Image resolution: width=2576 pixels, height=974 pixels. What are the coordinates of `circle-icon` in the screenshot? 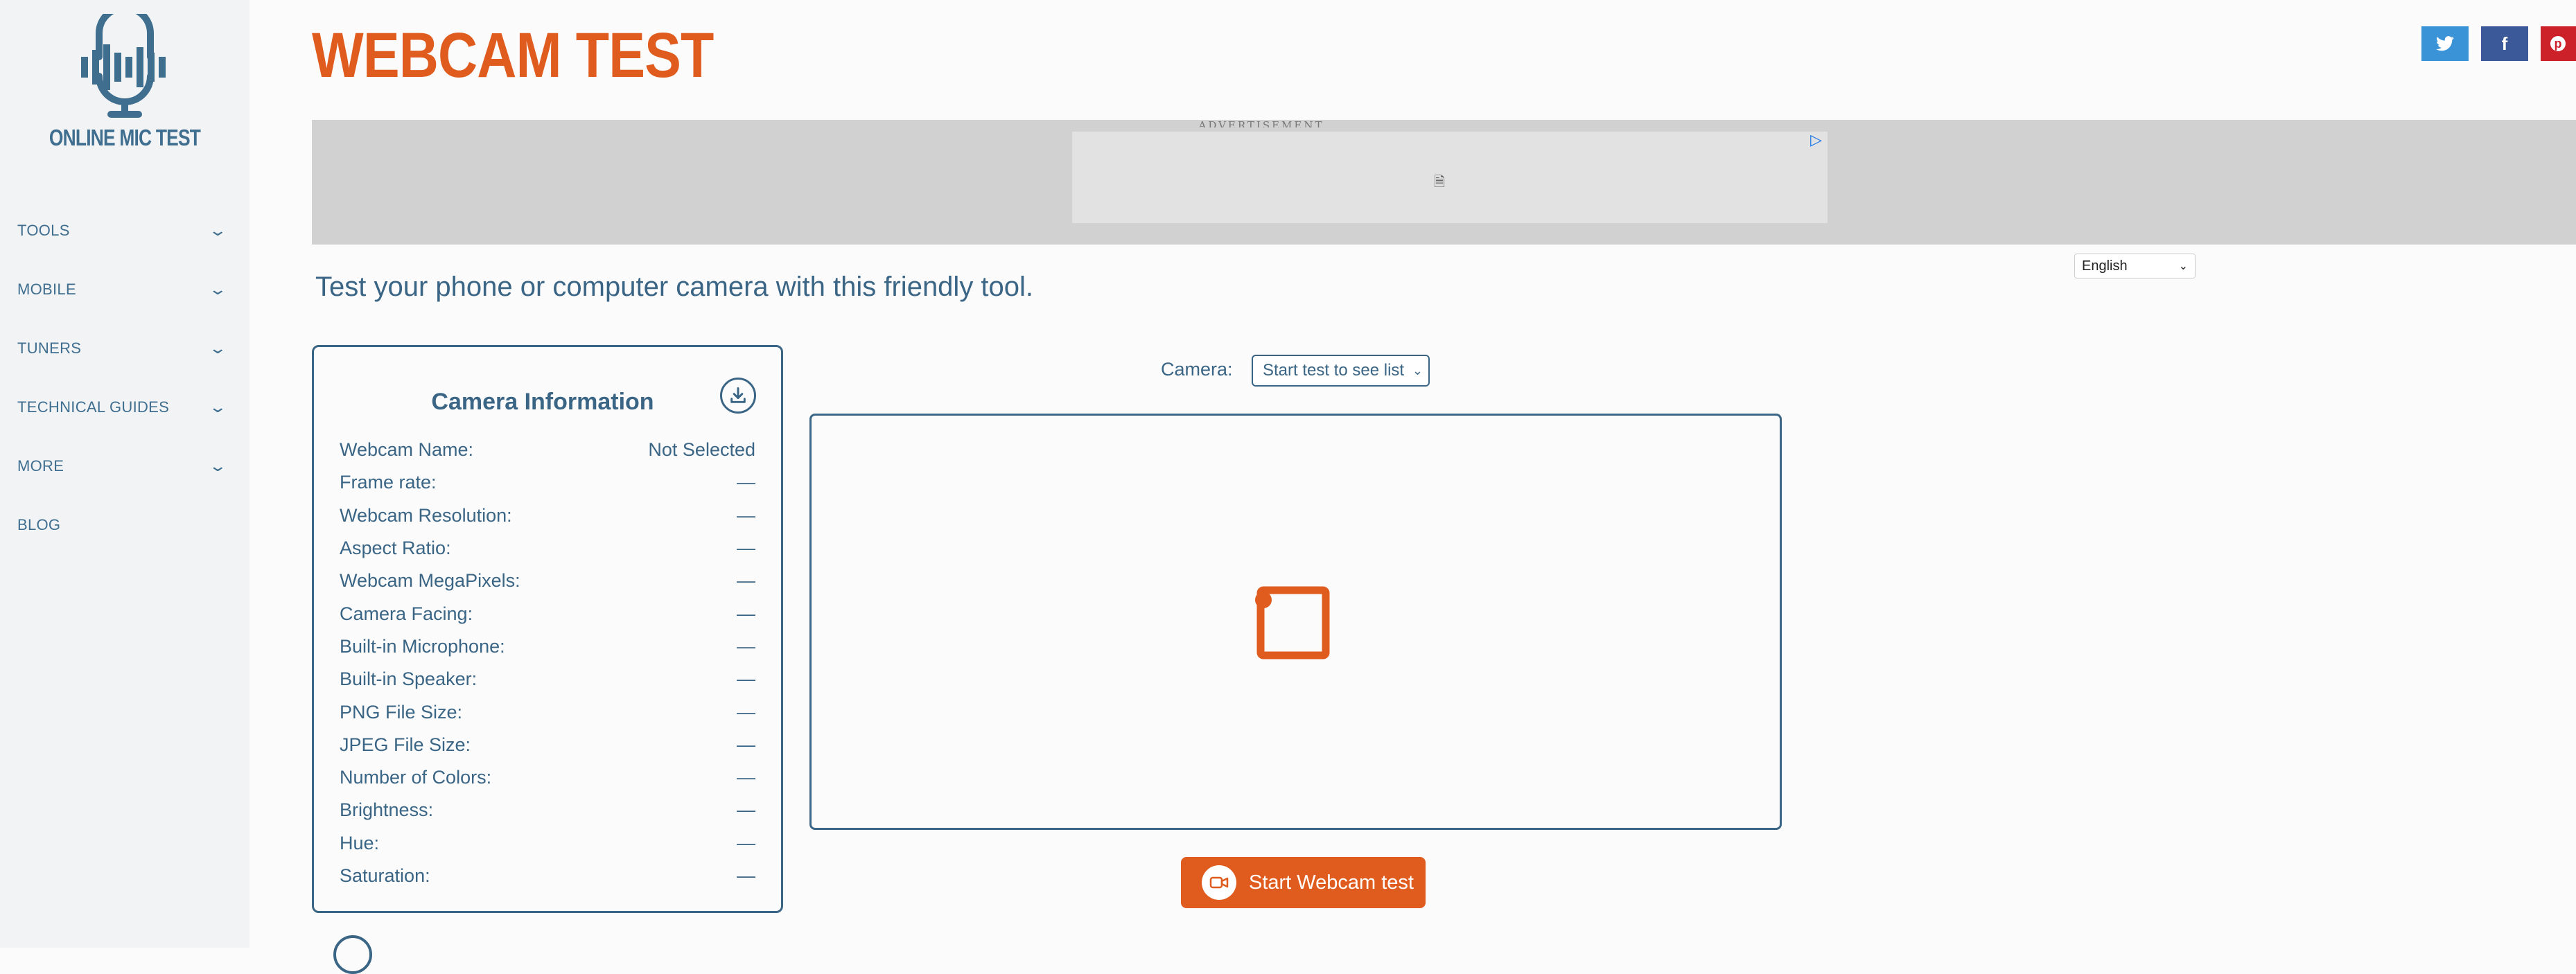 It's located at (352, 955).